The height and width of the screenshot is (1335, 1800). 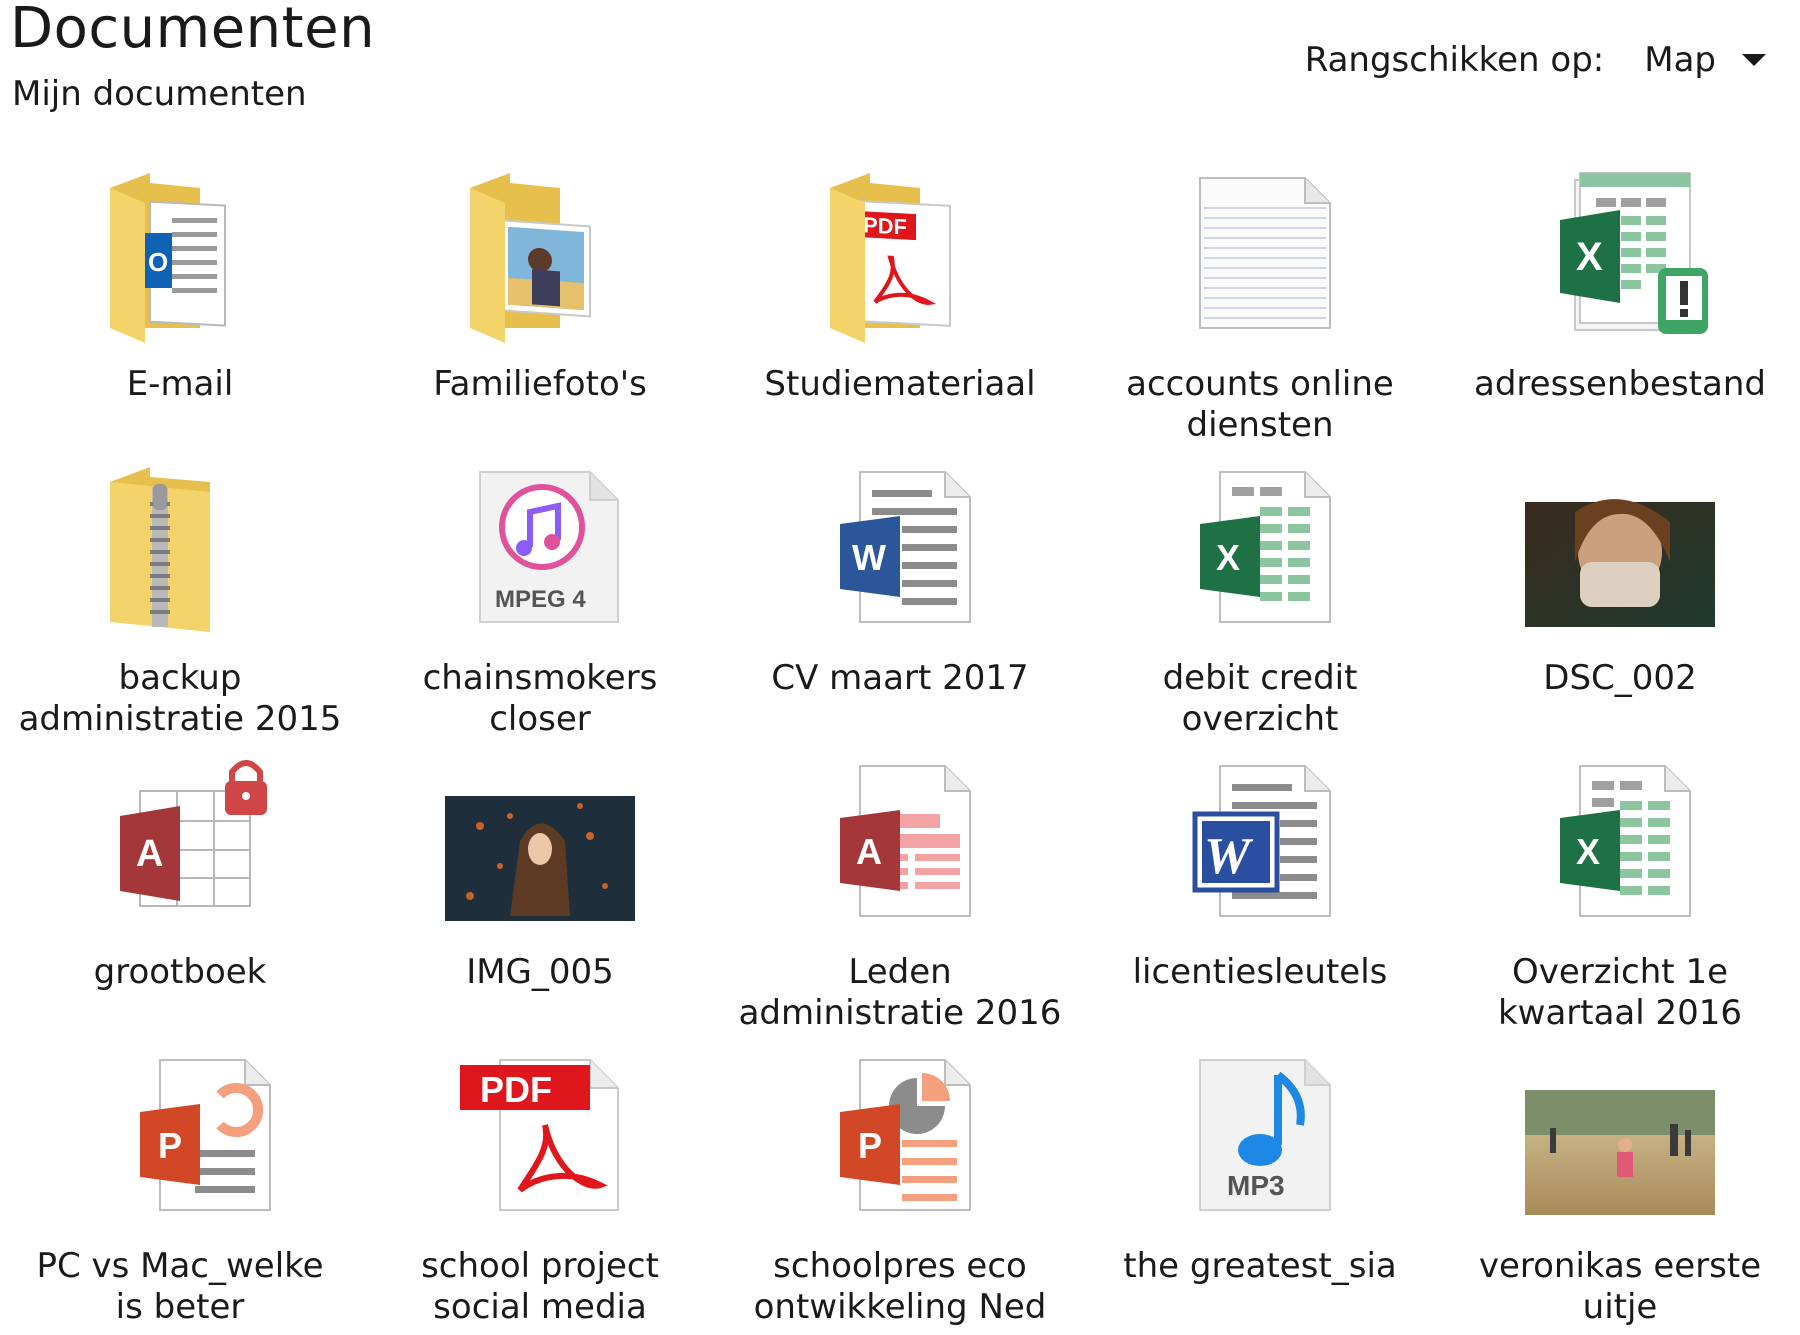 What do you see at coordinates (869, 557) in the screenshot?
I see `word-letter: W` at bounding box center [869, 557].